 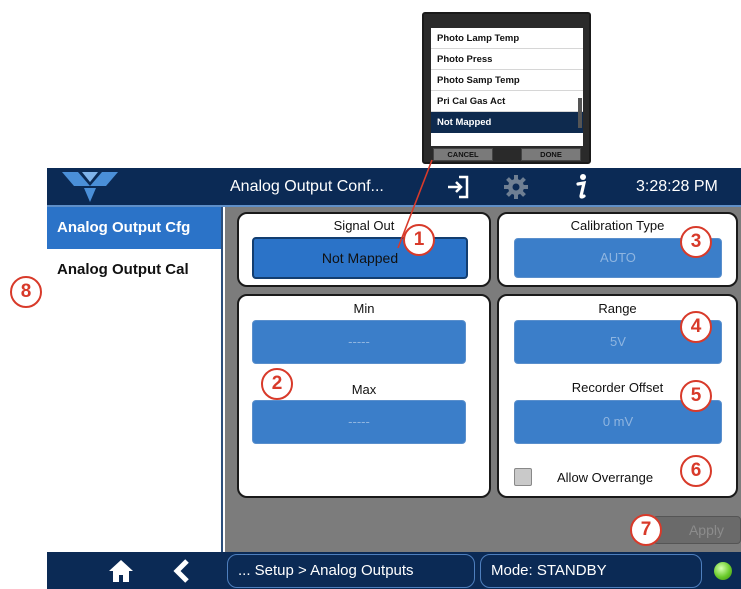 I want to click on callout-3: 3, so click(x=696, y=242).